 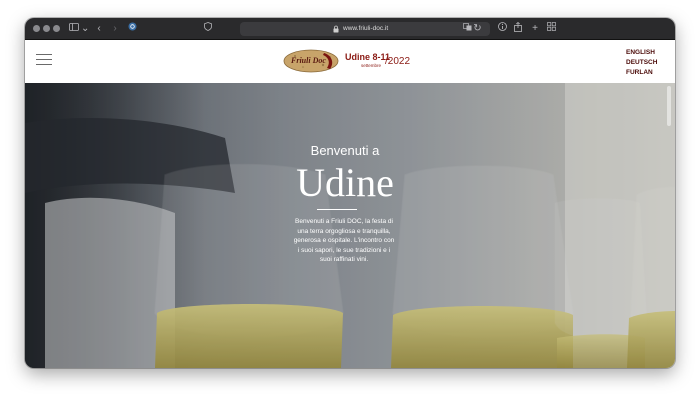 I want to click on page-scrollbar, so click(x=669, y=106).